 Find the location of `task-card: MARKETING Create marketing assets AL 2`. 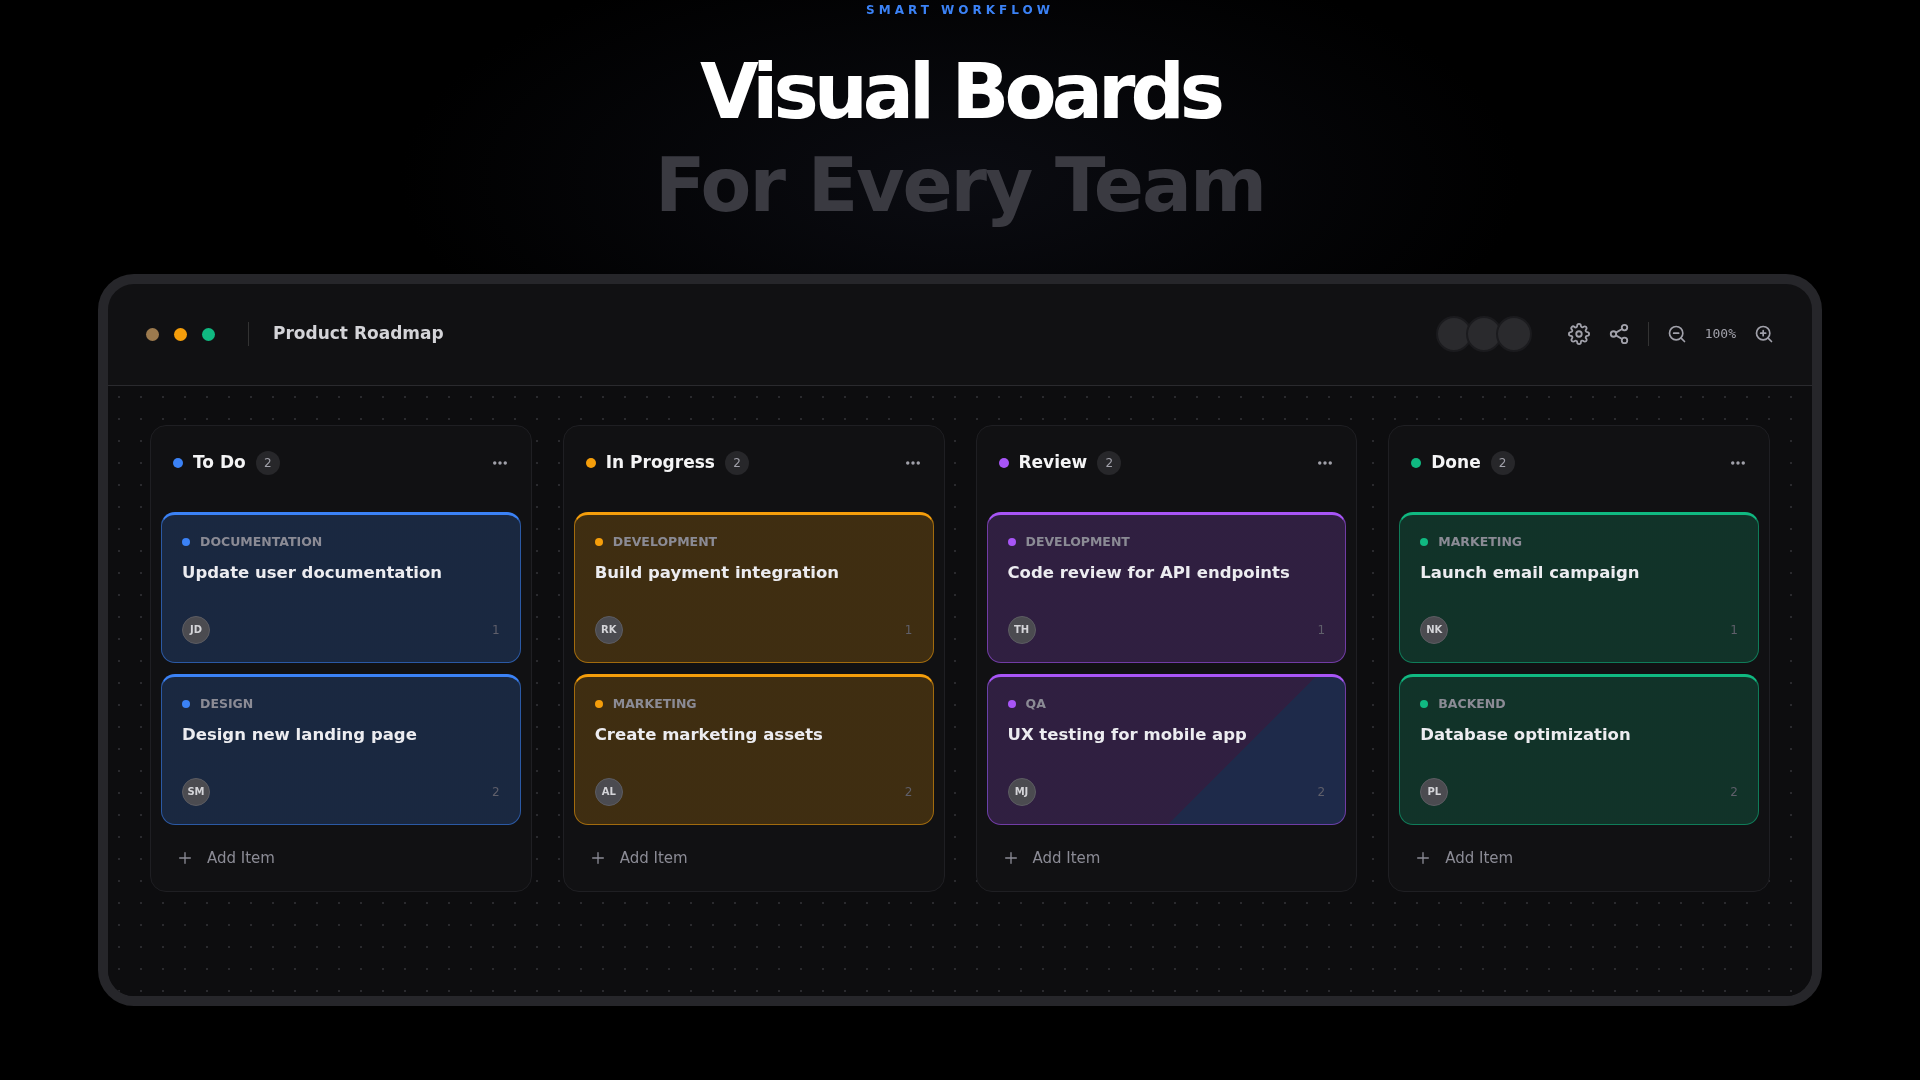

task-card: MARKETING Create marketing assets AL 2 is located at coordinates (753, 749).